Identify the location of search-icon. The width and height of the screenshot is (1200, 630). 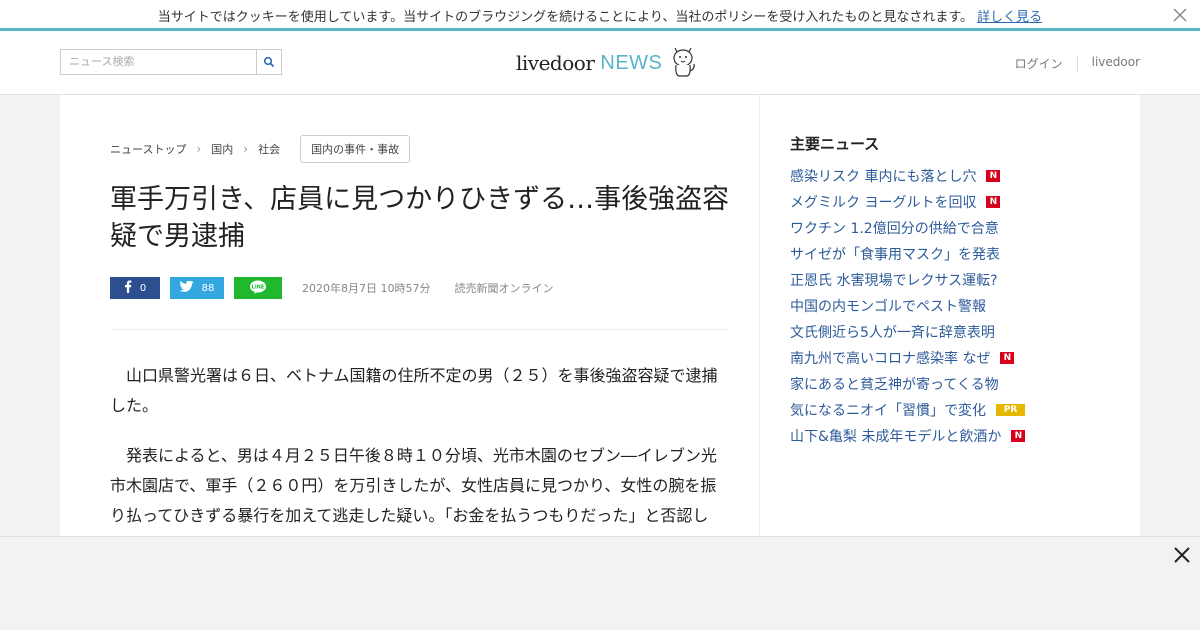
(269, 62).